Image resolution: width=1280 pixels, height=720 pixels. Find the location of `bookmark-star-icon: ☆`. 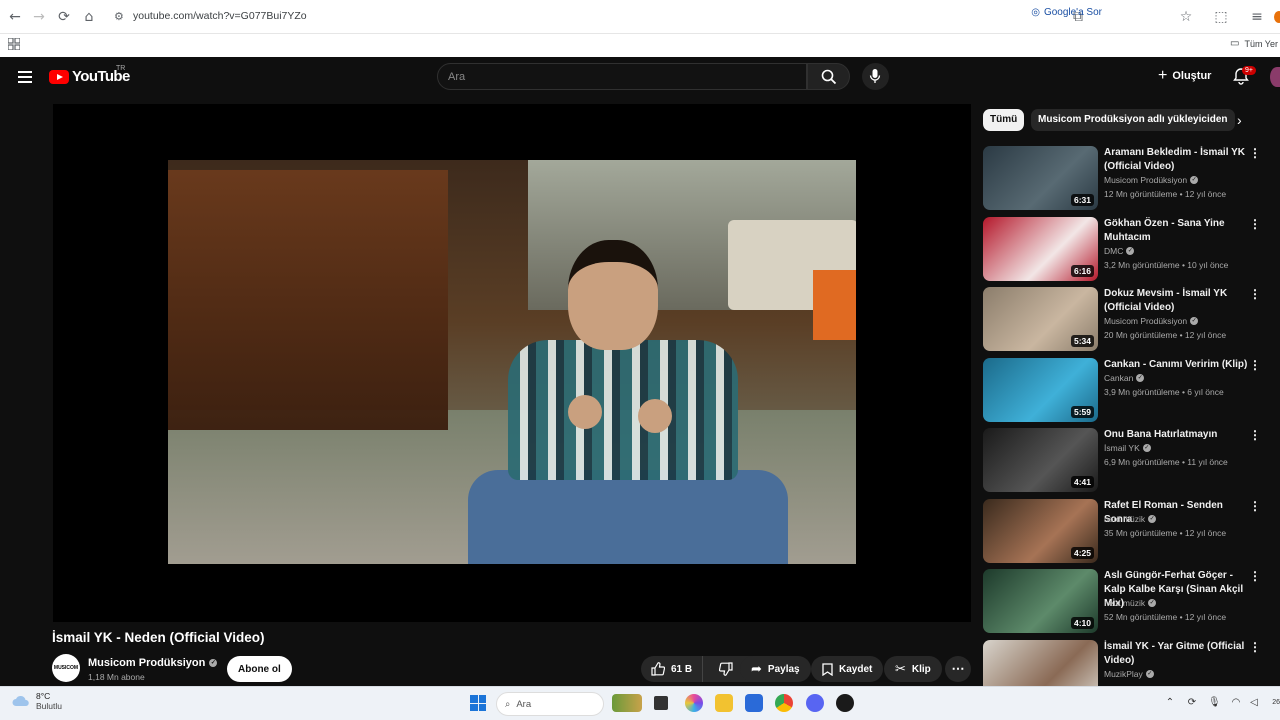

bookmark-star-icon: ☆ is located at coordinates (1186, 17).